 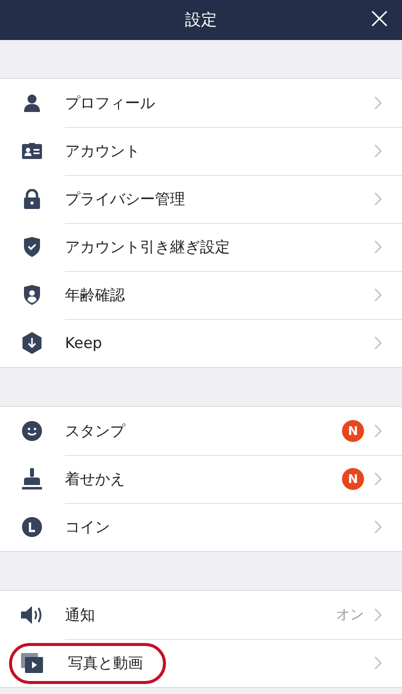 I want to click on media-icon, so click(x=31, y=663).